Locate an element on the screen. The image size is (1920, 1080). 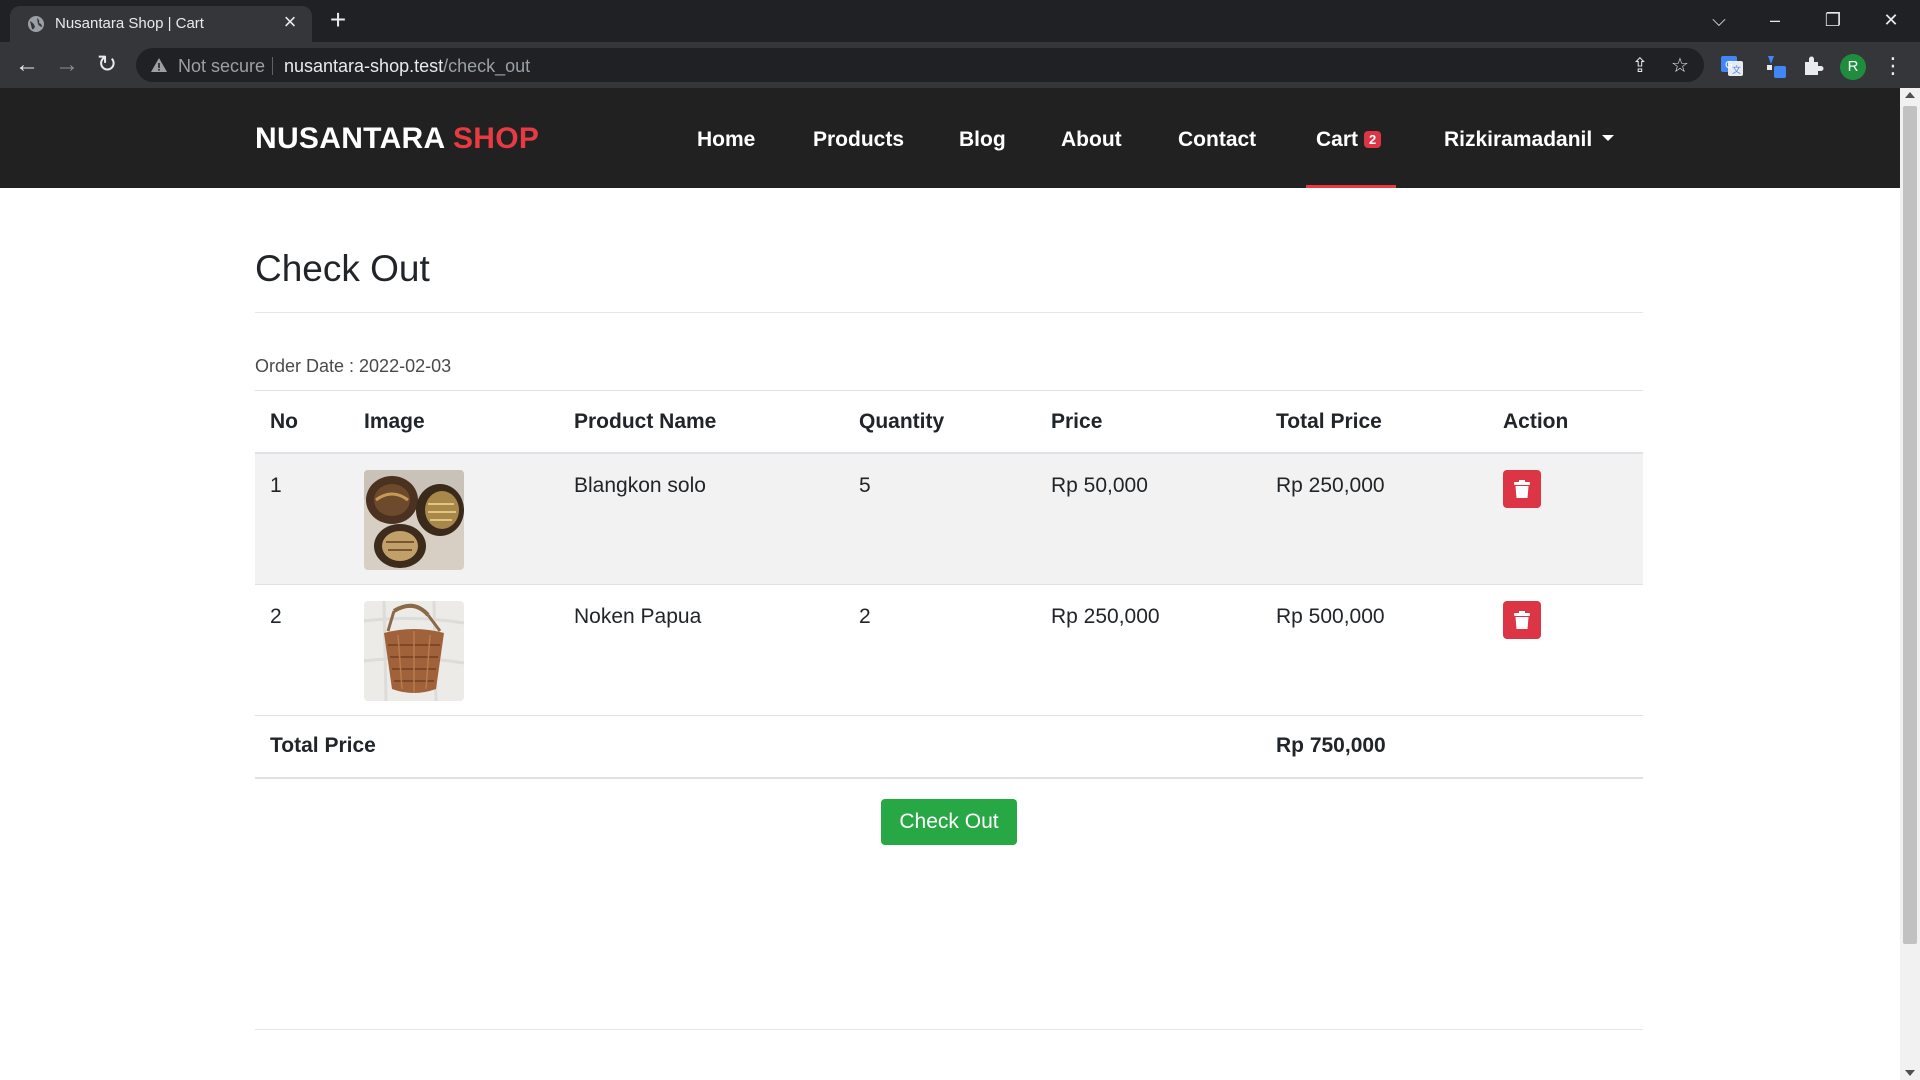
puzzle-extensions-icon is located at coordinates (1813, 66).